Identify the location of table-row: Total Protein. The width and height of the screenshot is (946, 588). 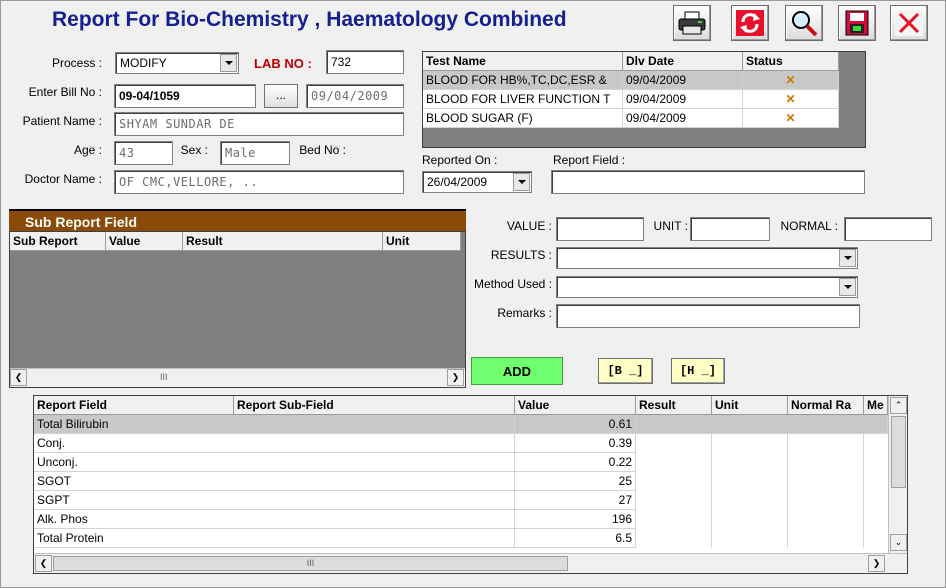
(274, 538).